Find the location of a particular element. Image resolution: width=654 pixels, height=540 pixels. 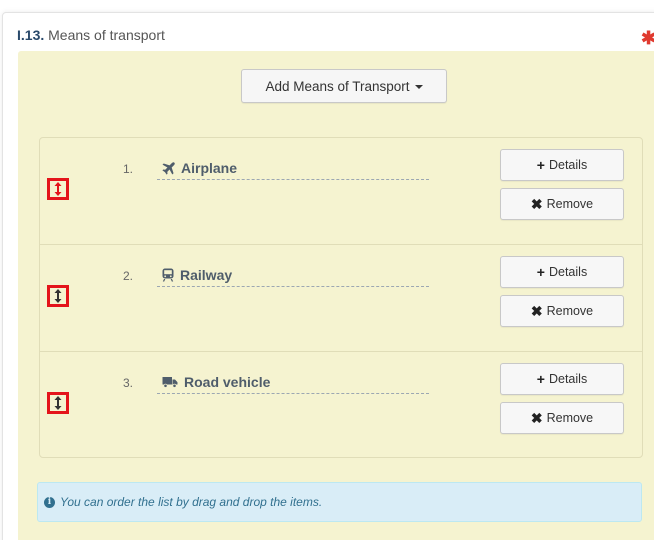

item-name-label: Airplane is located at coordinates (209, 168).